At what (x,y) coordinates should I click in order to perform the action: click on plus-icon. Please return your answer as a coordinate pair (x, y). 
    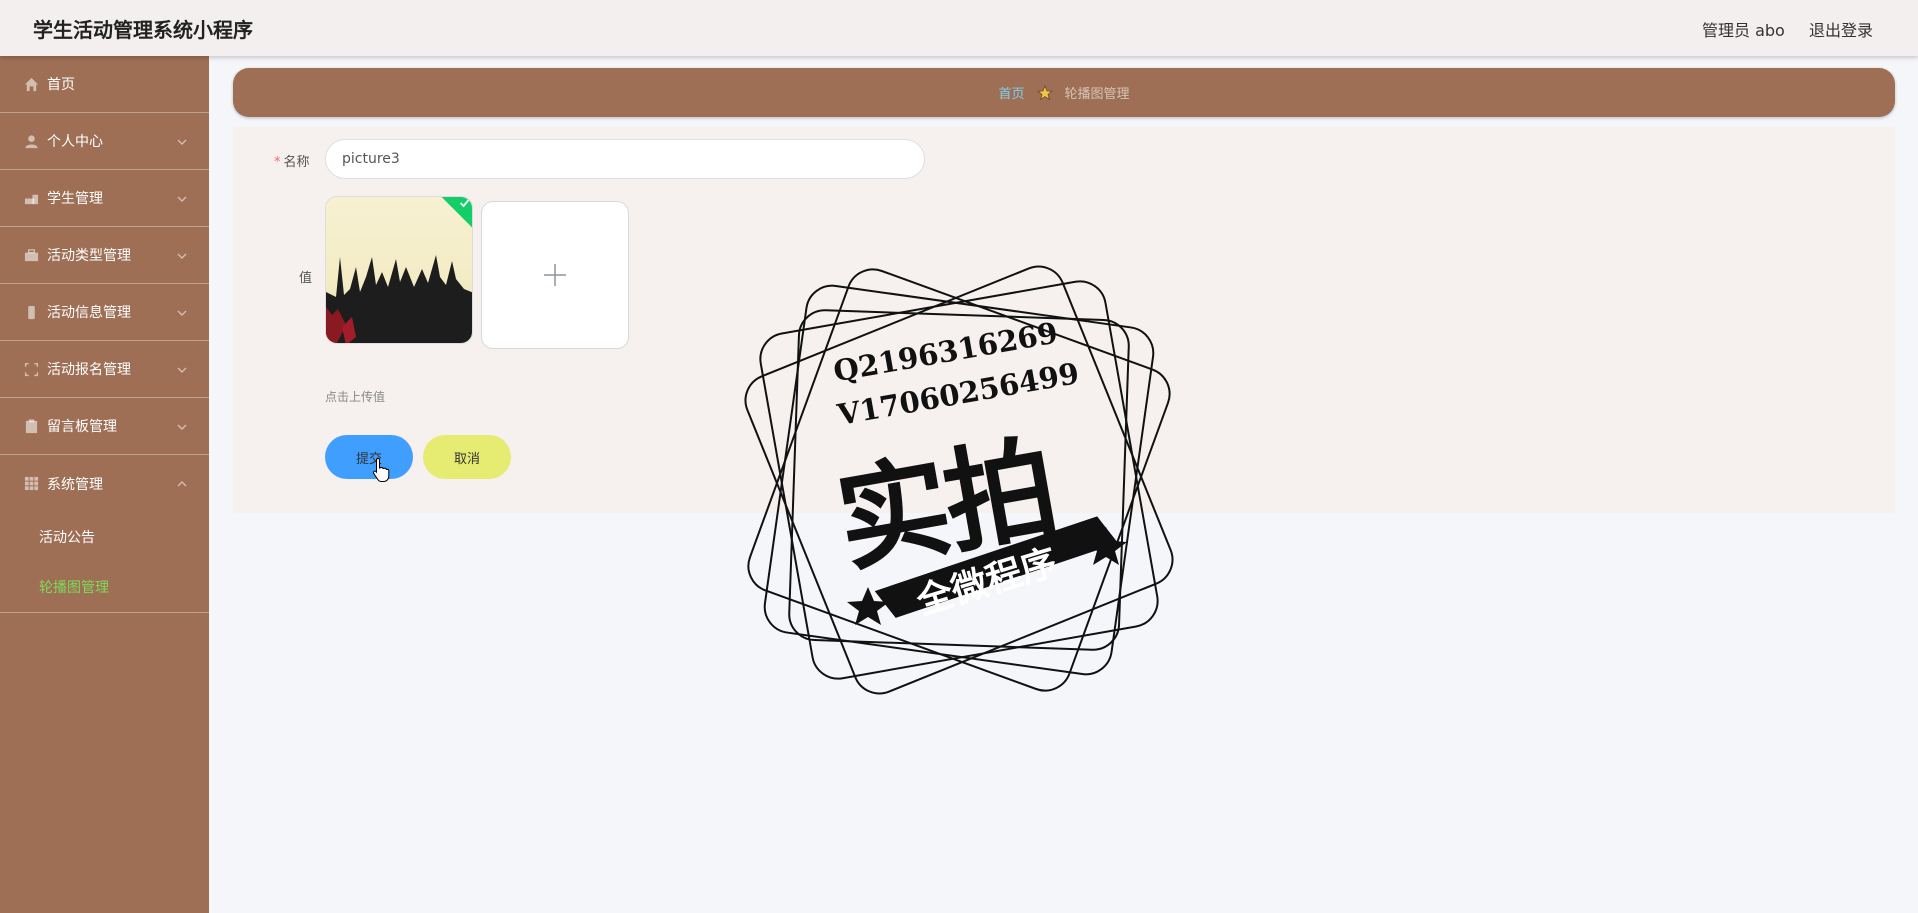
    Looking at the image, I should click on (555, 275).